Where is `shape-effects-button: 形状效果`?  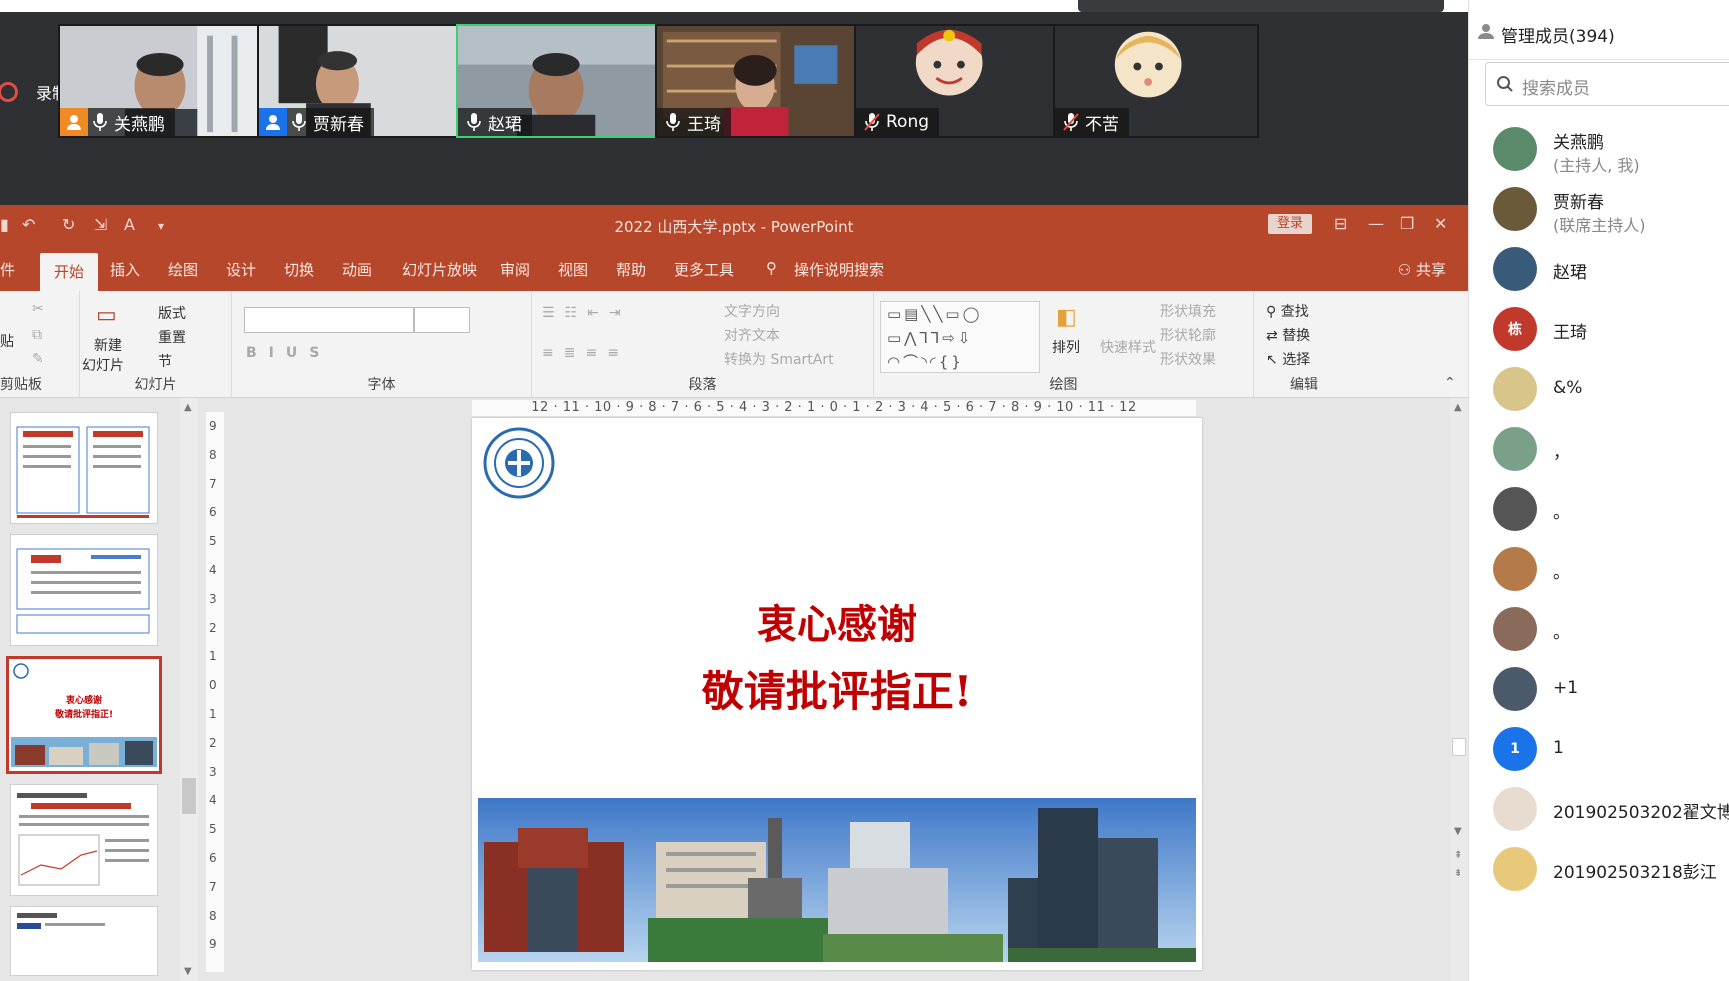
shape-effects-button: 形状效果 is located at coordinates (1188, 359).